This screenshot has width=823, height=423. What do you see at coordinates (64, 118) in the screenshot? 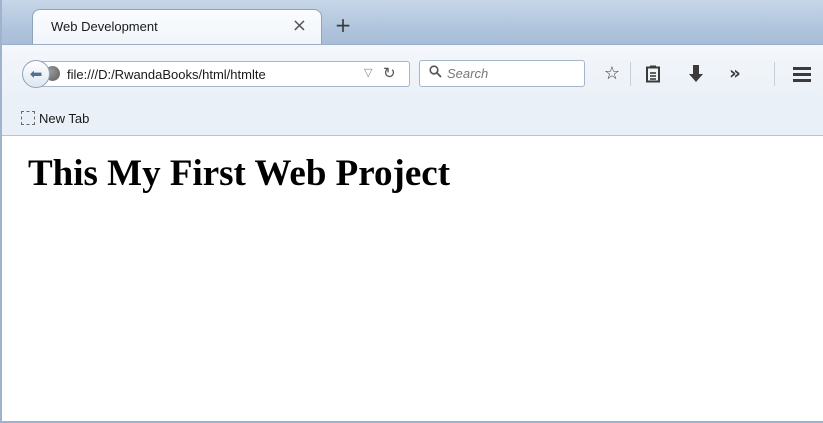
I see `bookmark-new-tab: New Tab` at bounding box center [64, 118].